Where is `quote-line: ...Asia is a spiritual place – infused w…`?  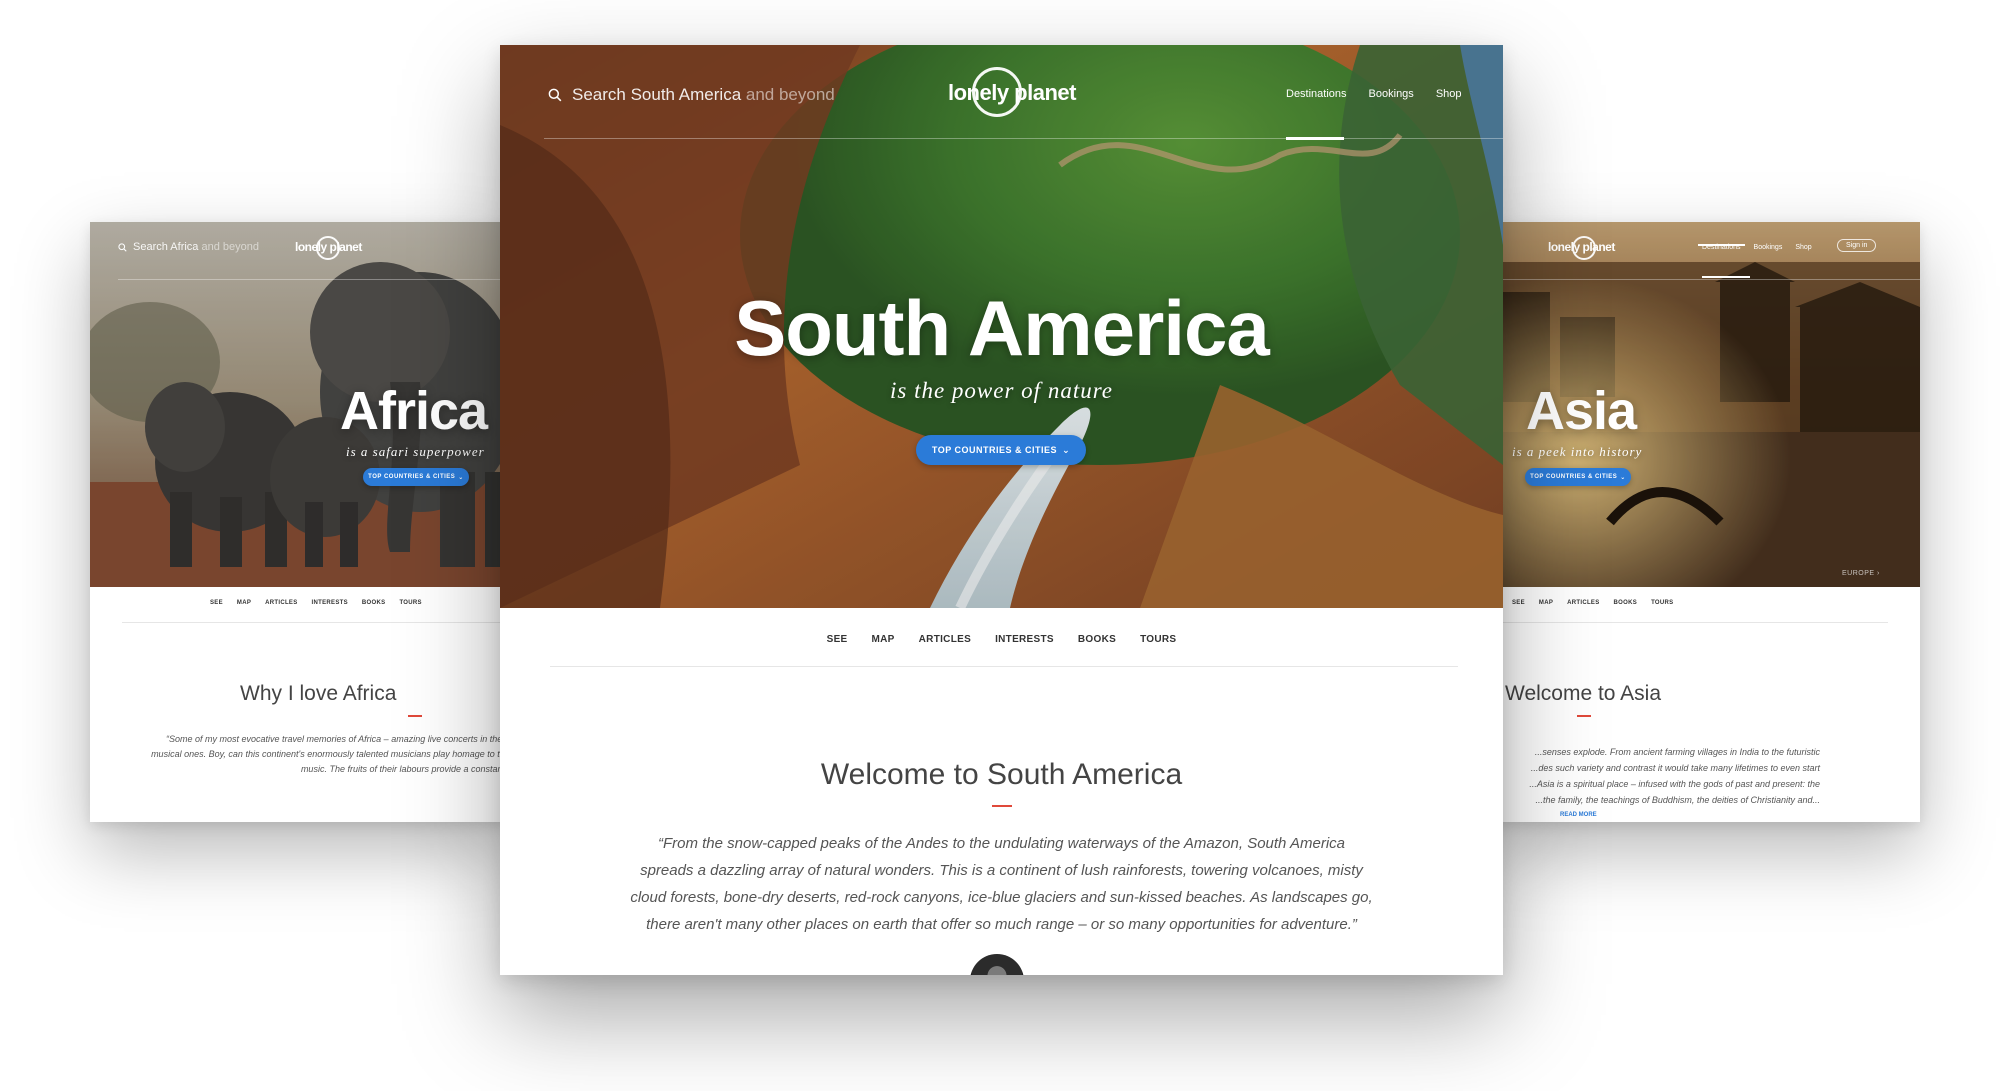
quote-line: ...Asia is a spiritual place – infused w… is located at coordinates (1674, 784).